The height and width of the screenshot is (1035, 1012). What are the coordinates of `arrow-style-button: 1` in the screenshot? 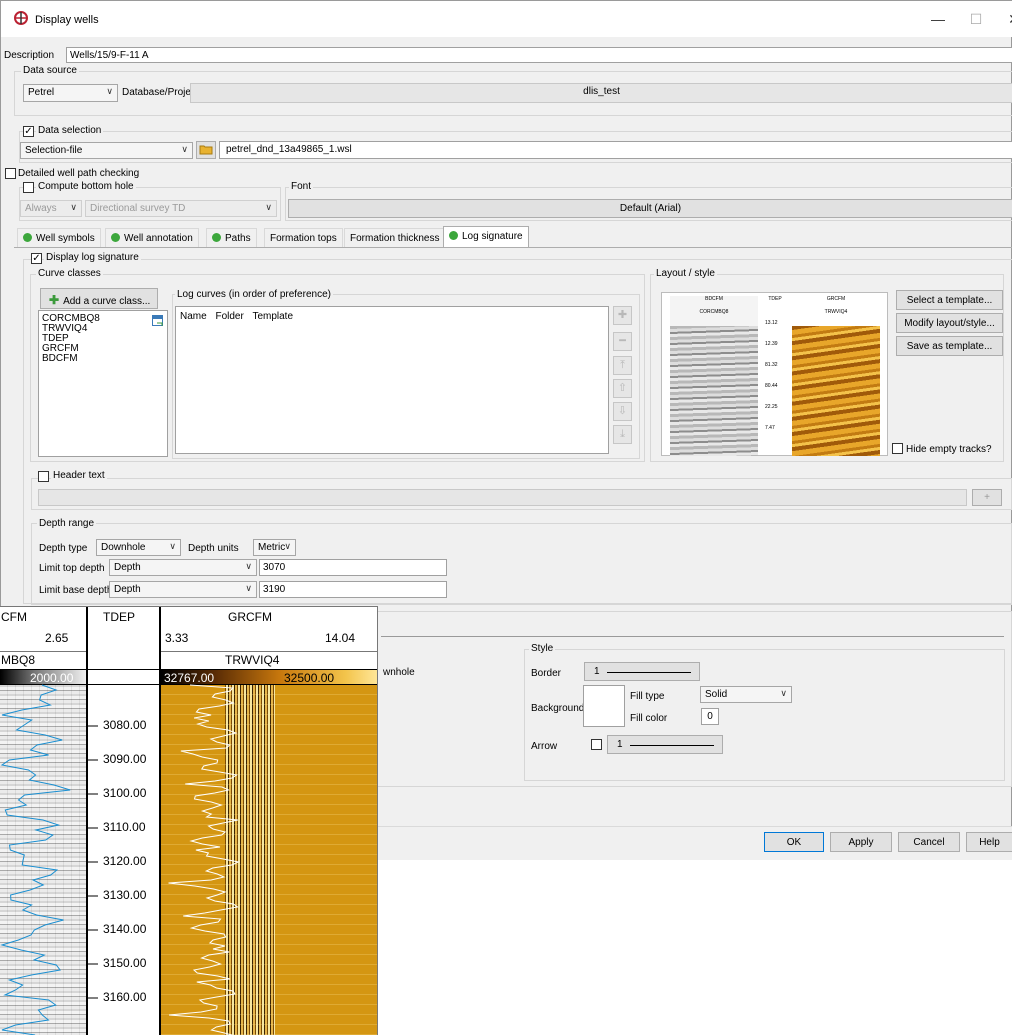 It's located at (665, 744).